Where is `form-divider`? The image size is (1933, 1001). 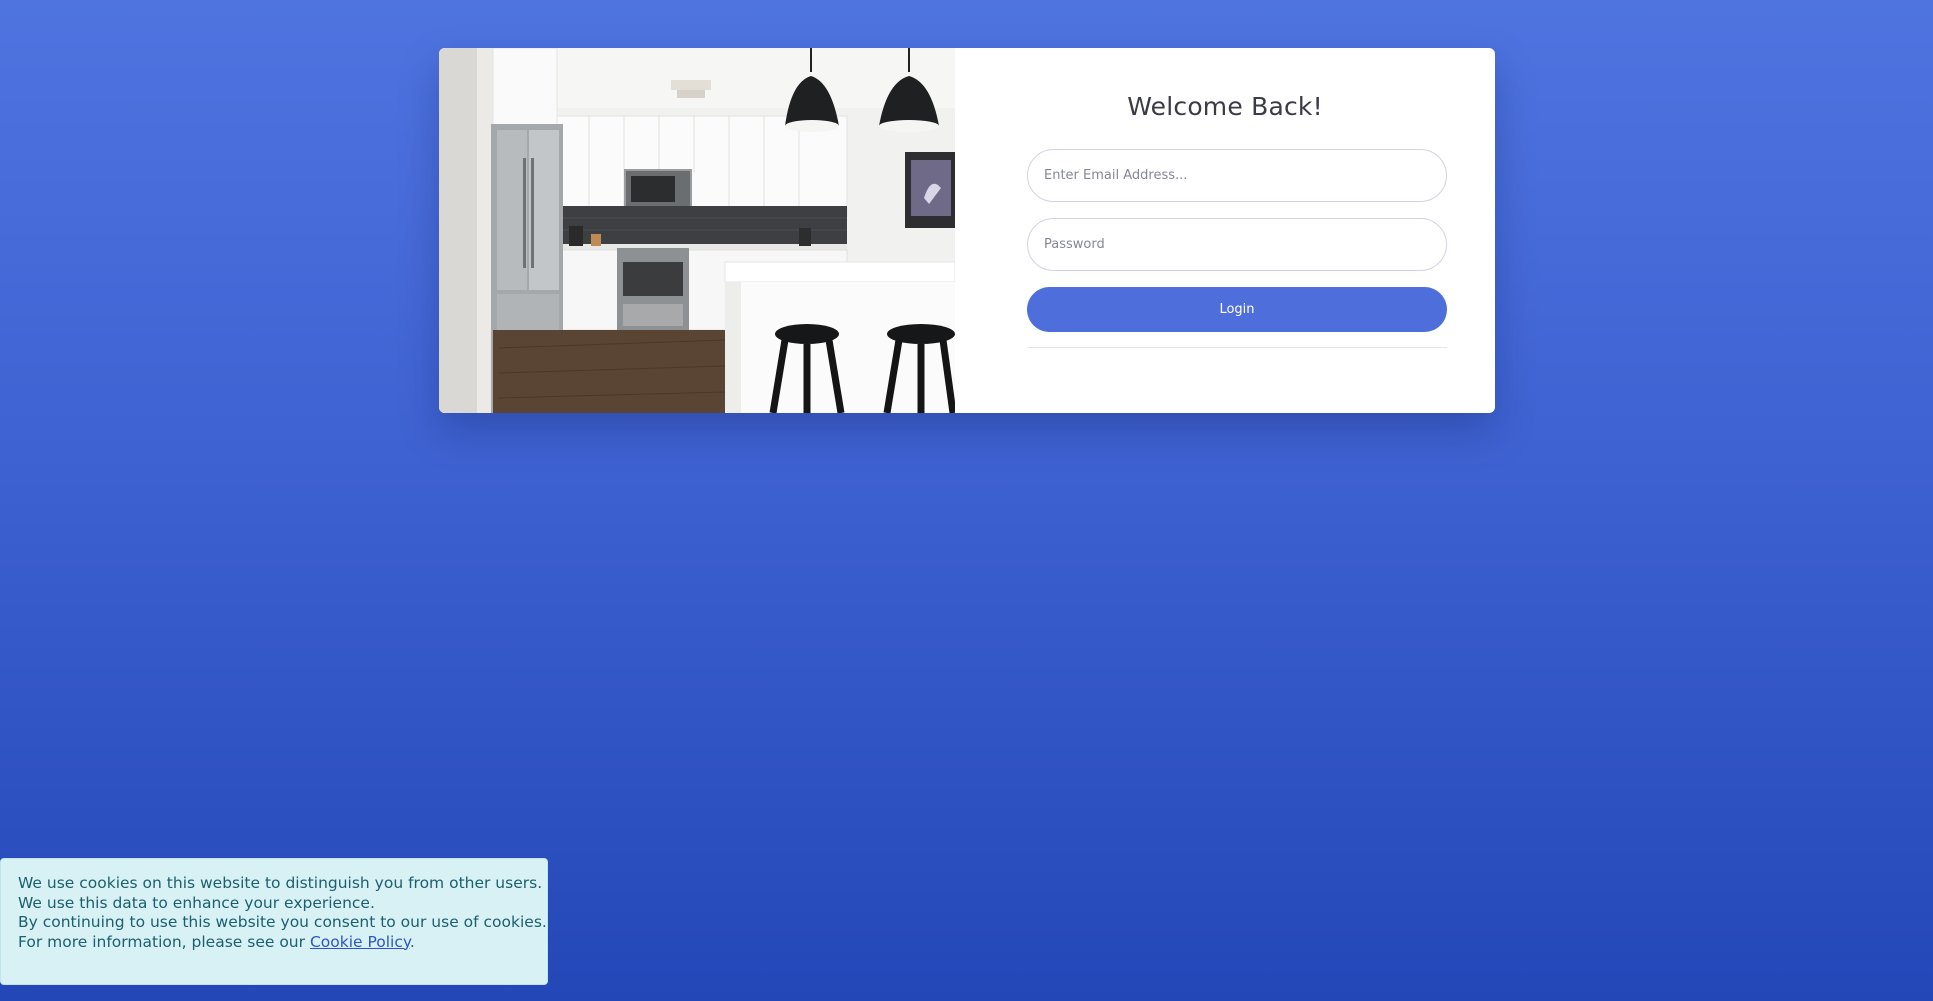 form-divider is located at coordinates (1237, 347).